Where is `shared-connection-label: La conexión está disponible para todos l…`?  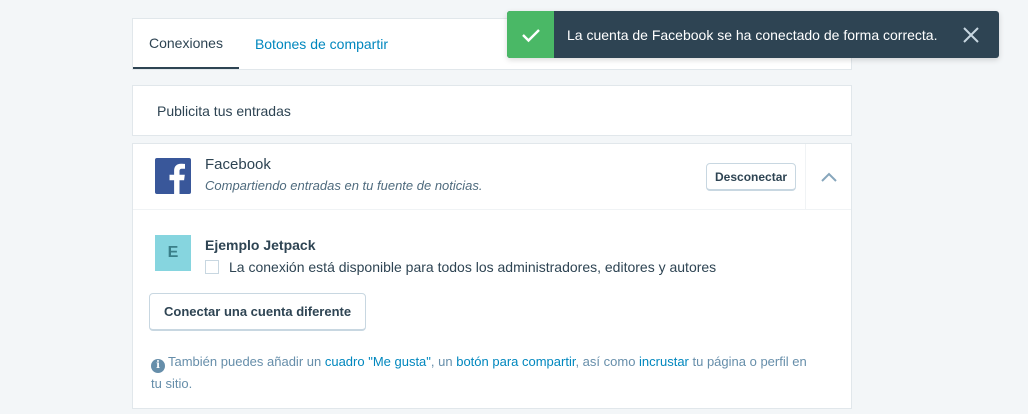 shared-connection-label: La conexión está disponible para todos l… is located at coordinates (472, 267).